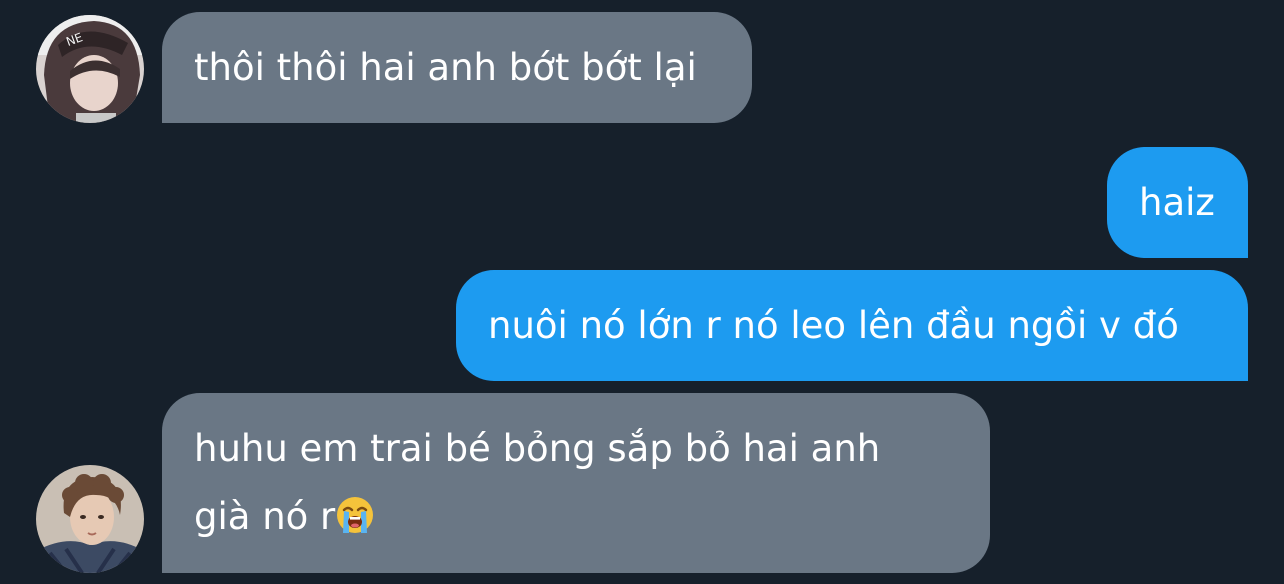 This screenshot has width=1284, height=584. What do you see at coordinates (445, 67) in the screenshot?
I see `message-text: thôi thôi hai anh bớt bớt lại` at bounding box center [445, 67].